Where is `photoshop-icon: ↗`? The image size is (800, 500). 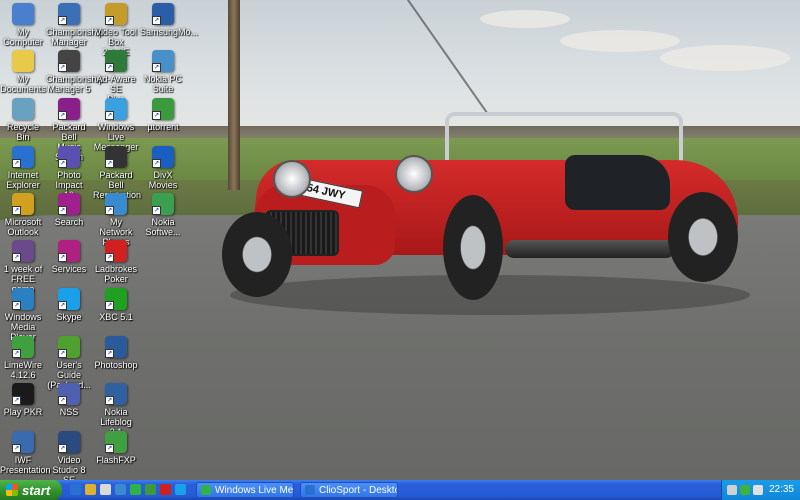 photoshop-icon: ↗ is located at coordinates (116, 347).